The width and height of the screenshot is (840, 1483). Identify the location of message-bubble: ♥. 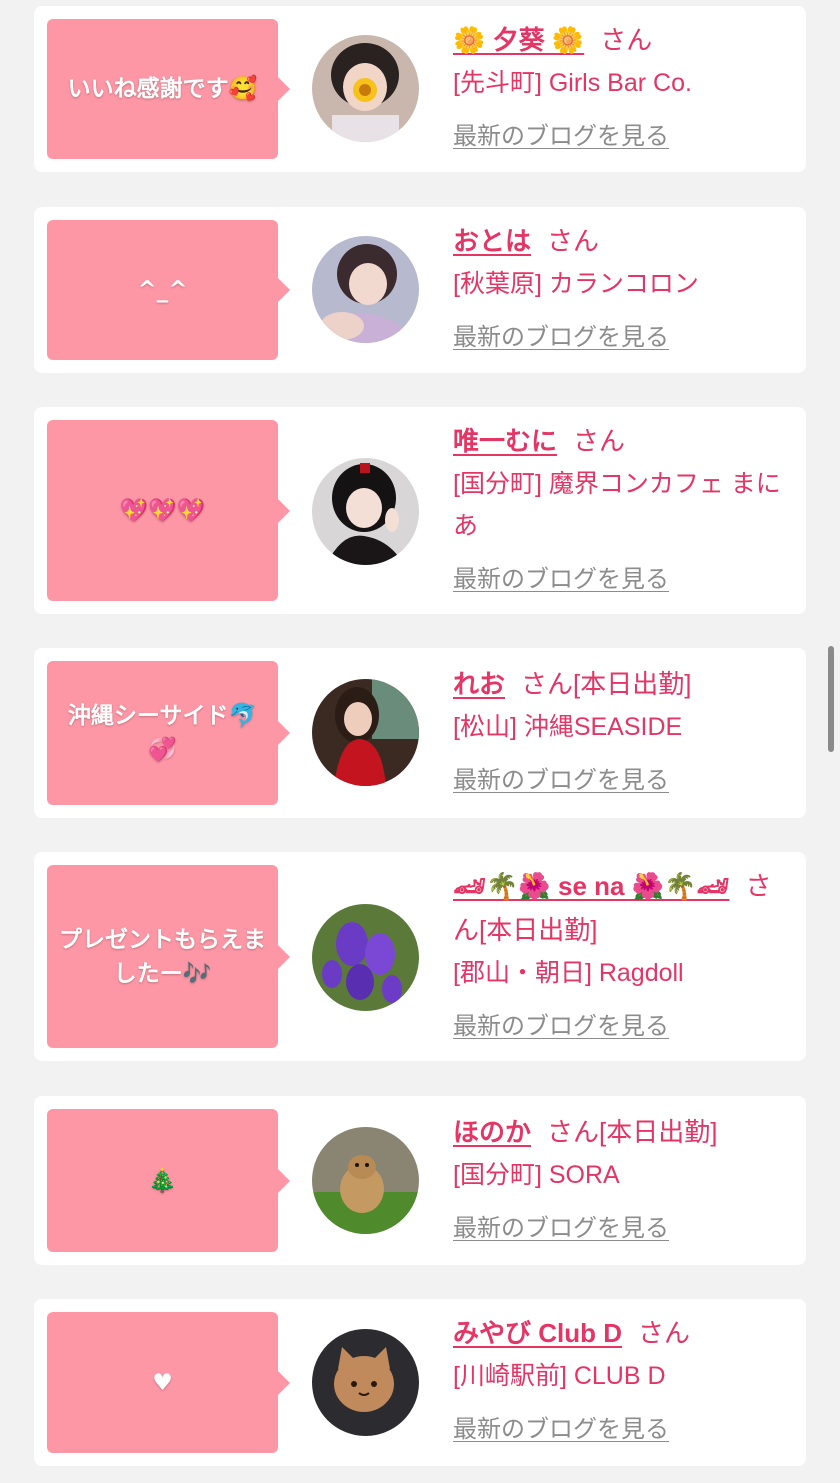
(168, 1382).